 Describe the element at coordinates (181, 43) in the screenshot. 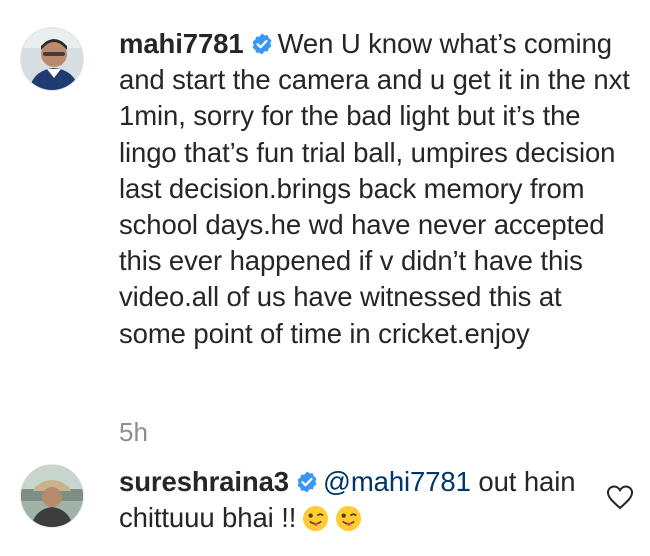

I see `comment-username: mahi7781` at that location.